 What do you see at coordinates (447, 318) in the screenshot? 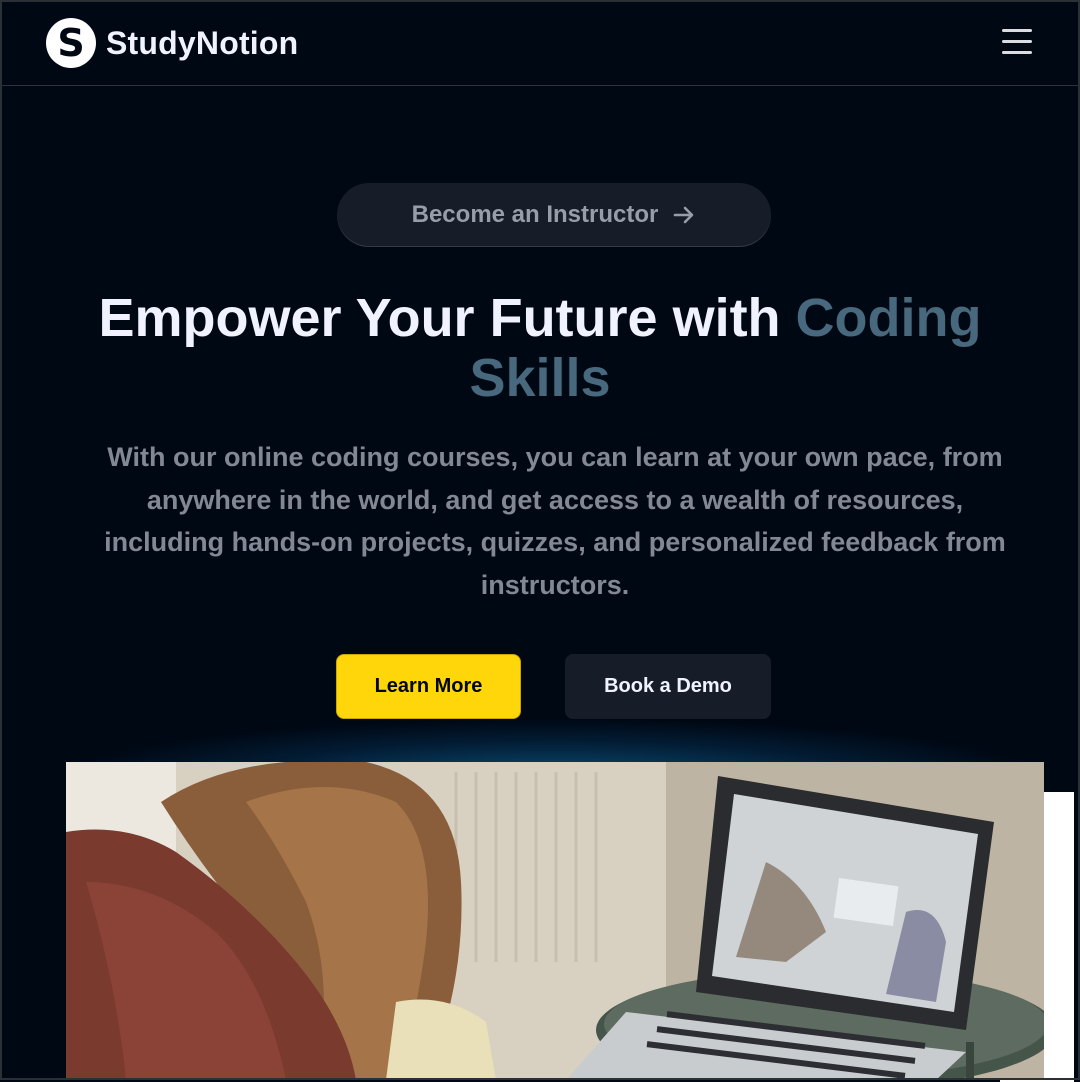
I see `headline-prefix: Empower Your Future with` at bounding box center [447, 318].